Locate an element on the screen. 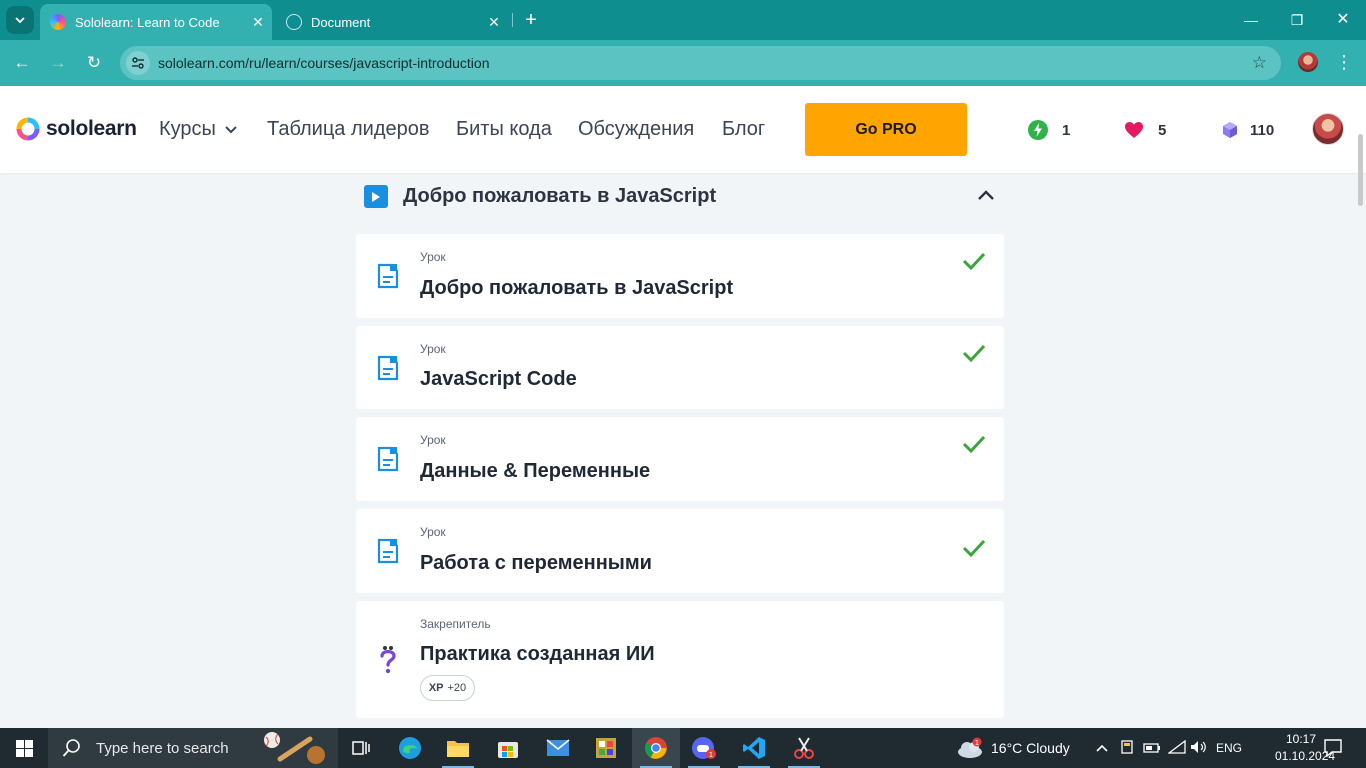 The height and width of the screenshot is (768, 1366). edge-icon is located at coordinates (410, 748).